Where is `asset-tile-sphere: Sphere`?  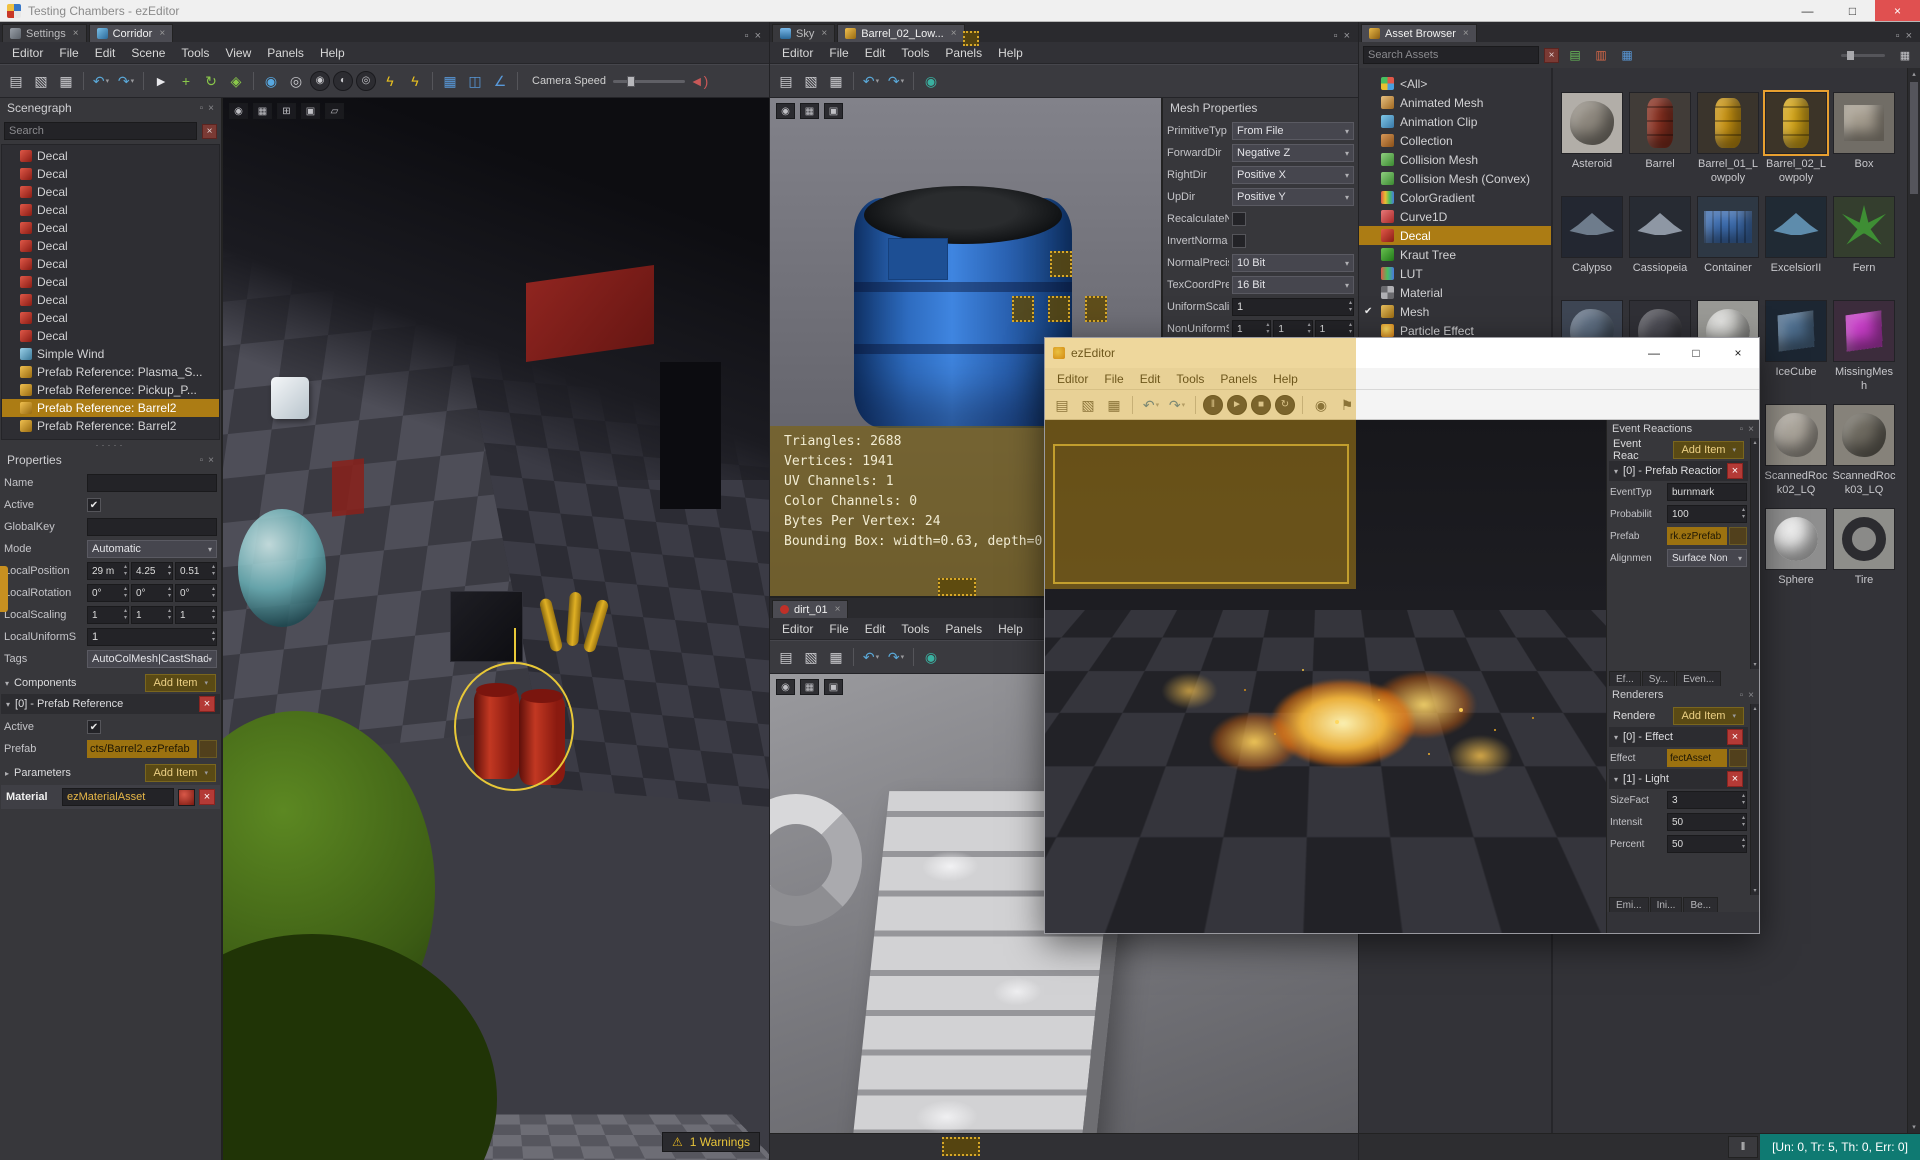
asset-tile-sphere: Sphere is located at coordinates (1796, 560).